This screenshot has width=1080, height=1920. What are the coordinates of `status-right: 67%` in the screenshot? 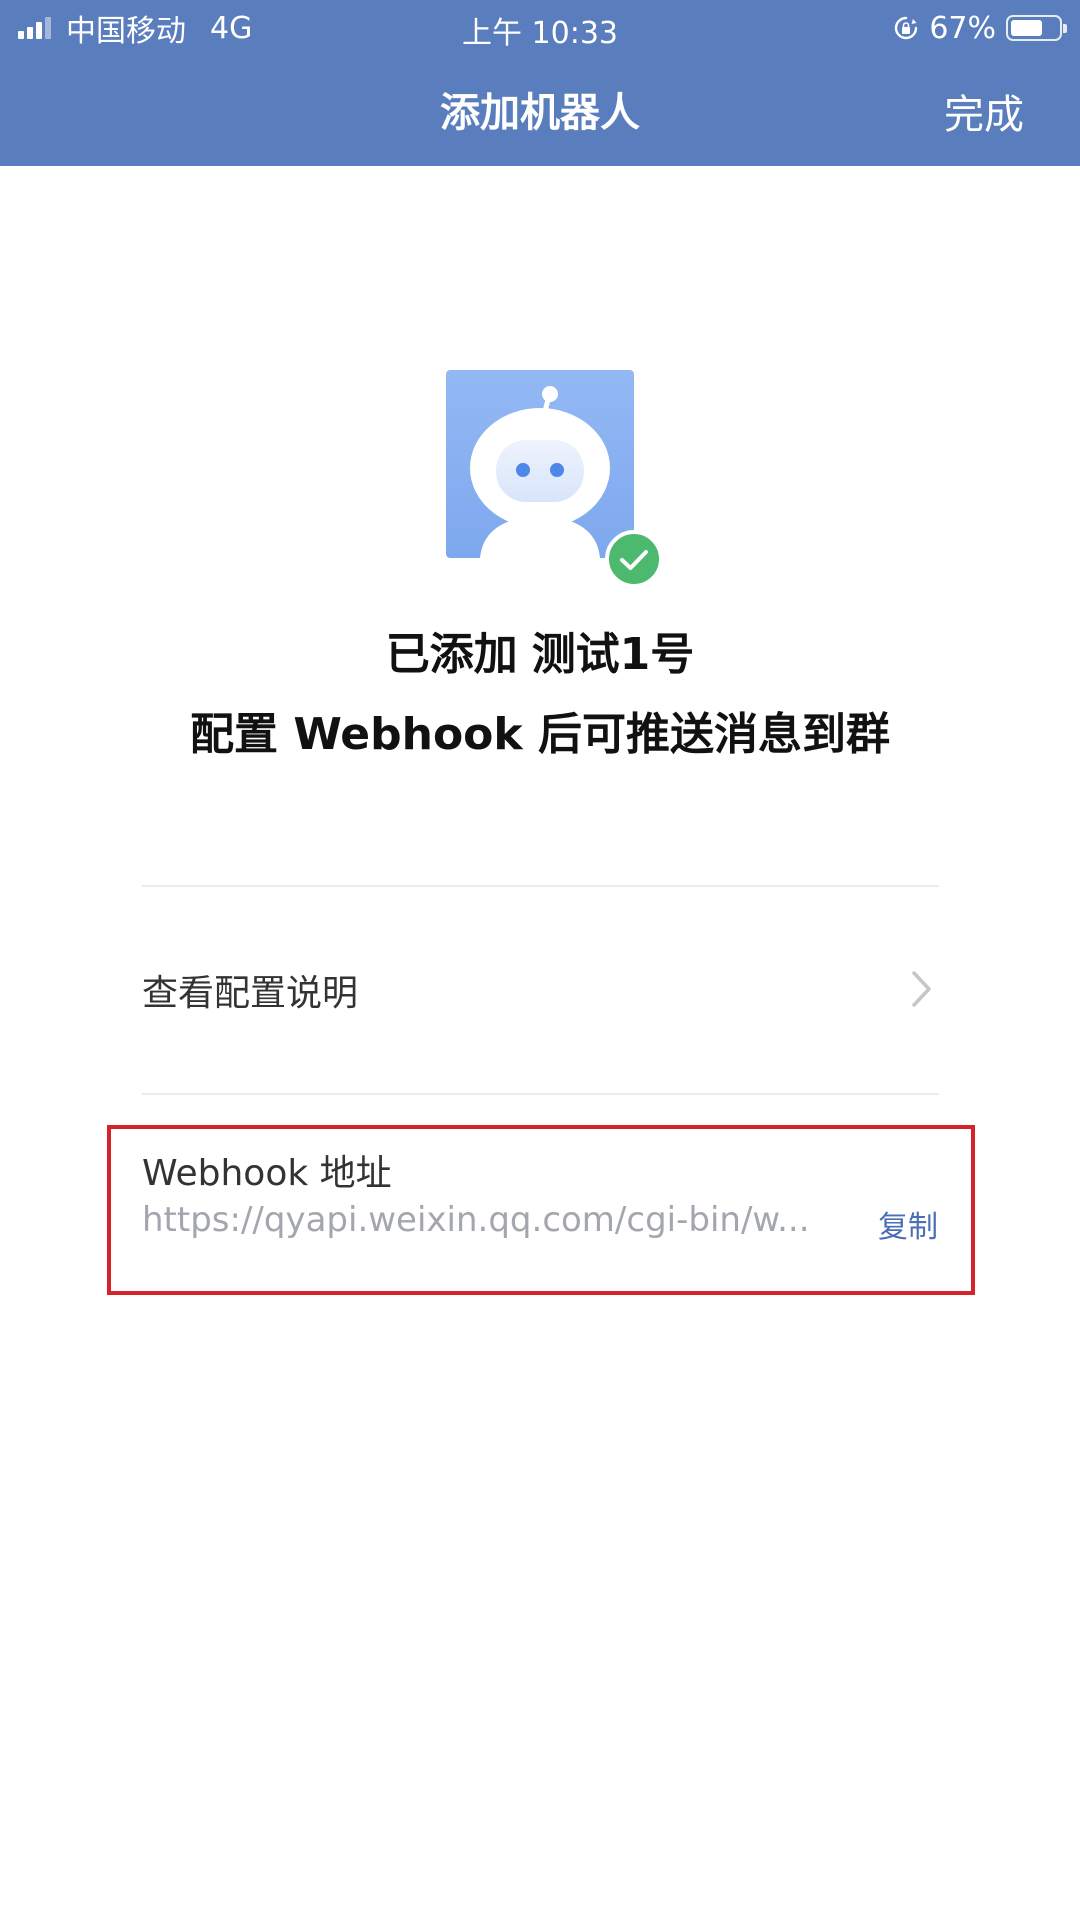 It's located at (980, 28).